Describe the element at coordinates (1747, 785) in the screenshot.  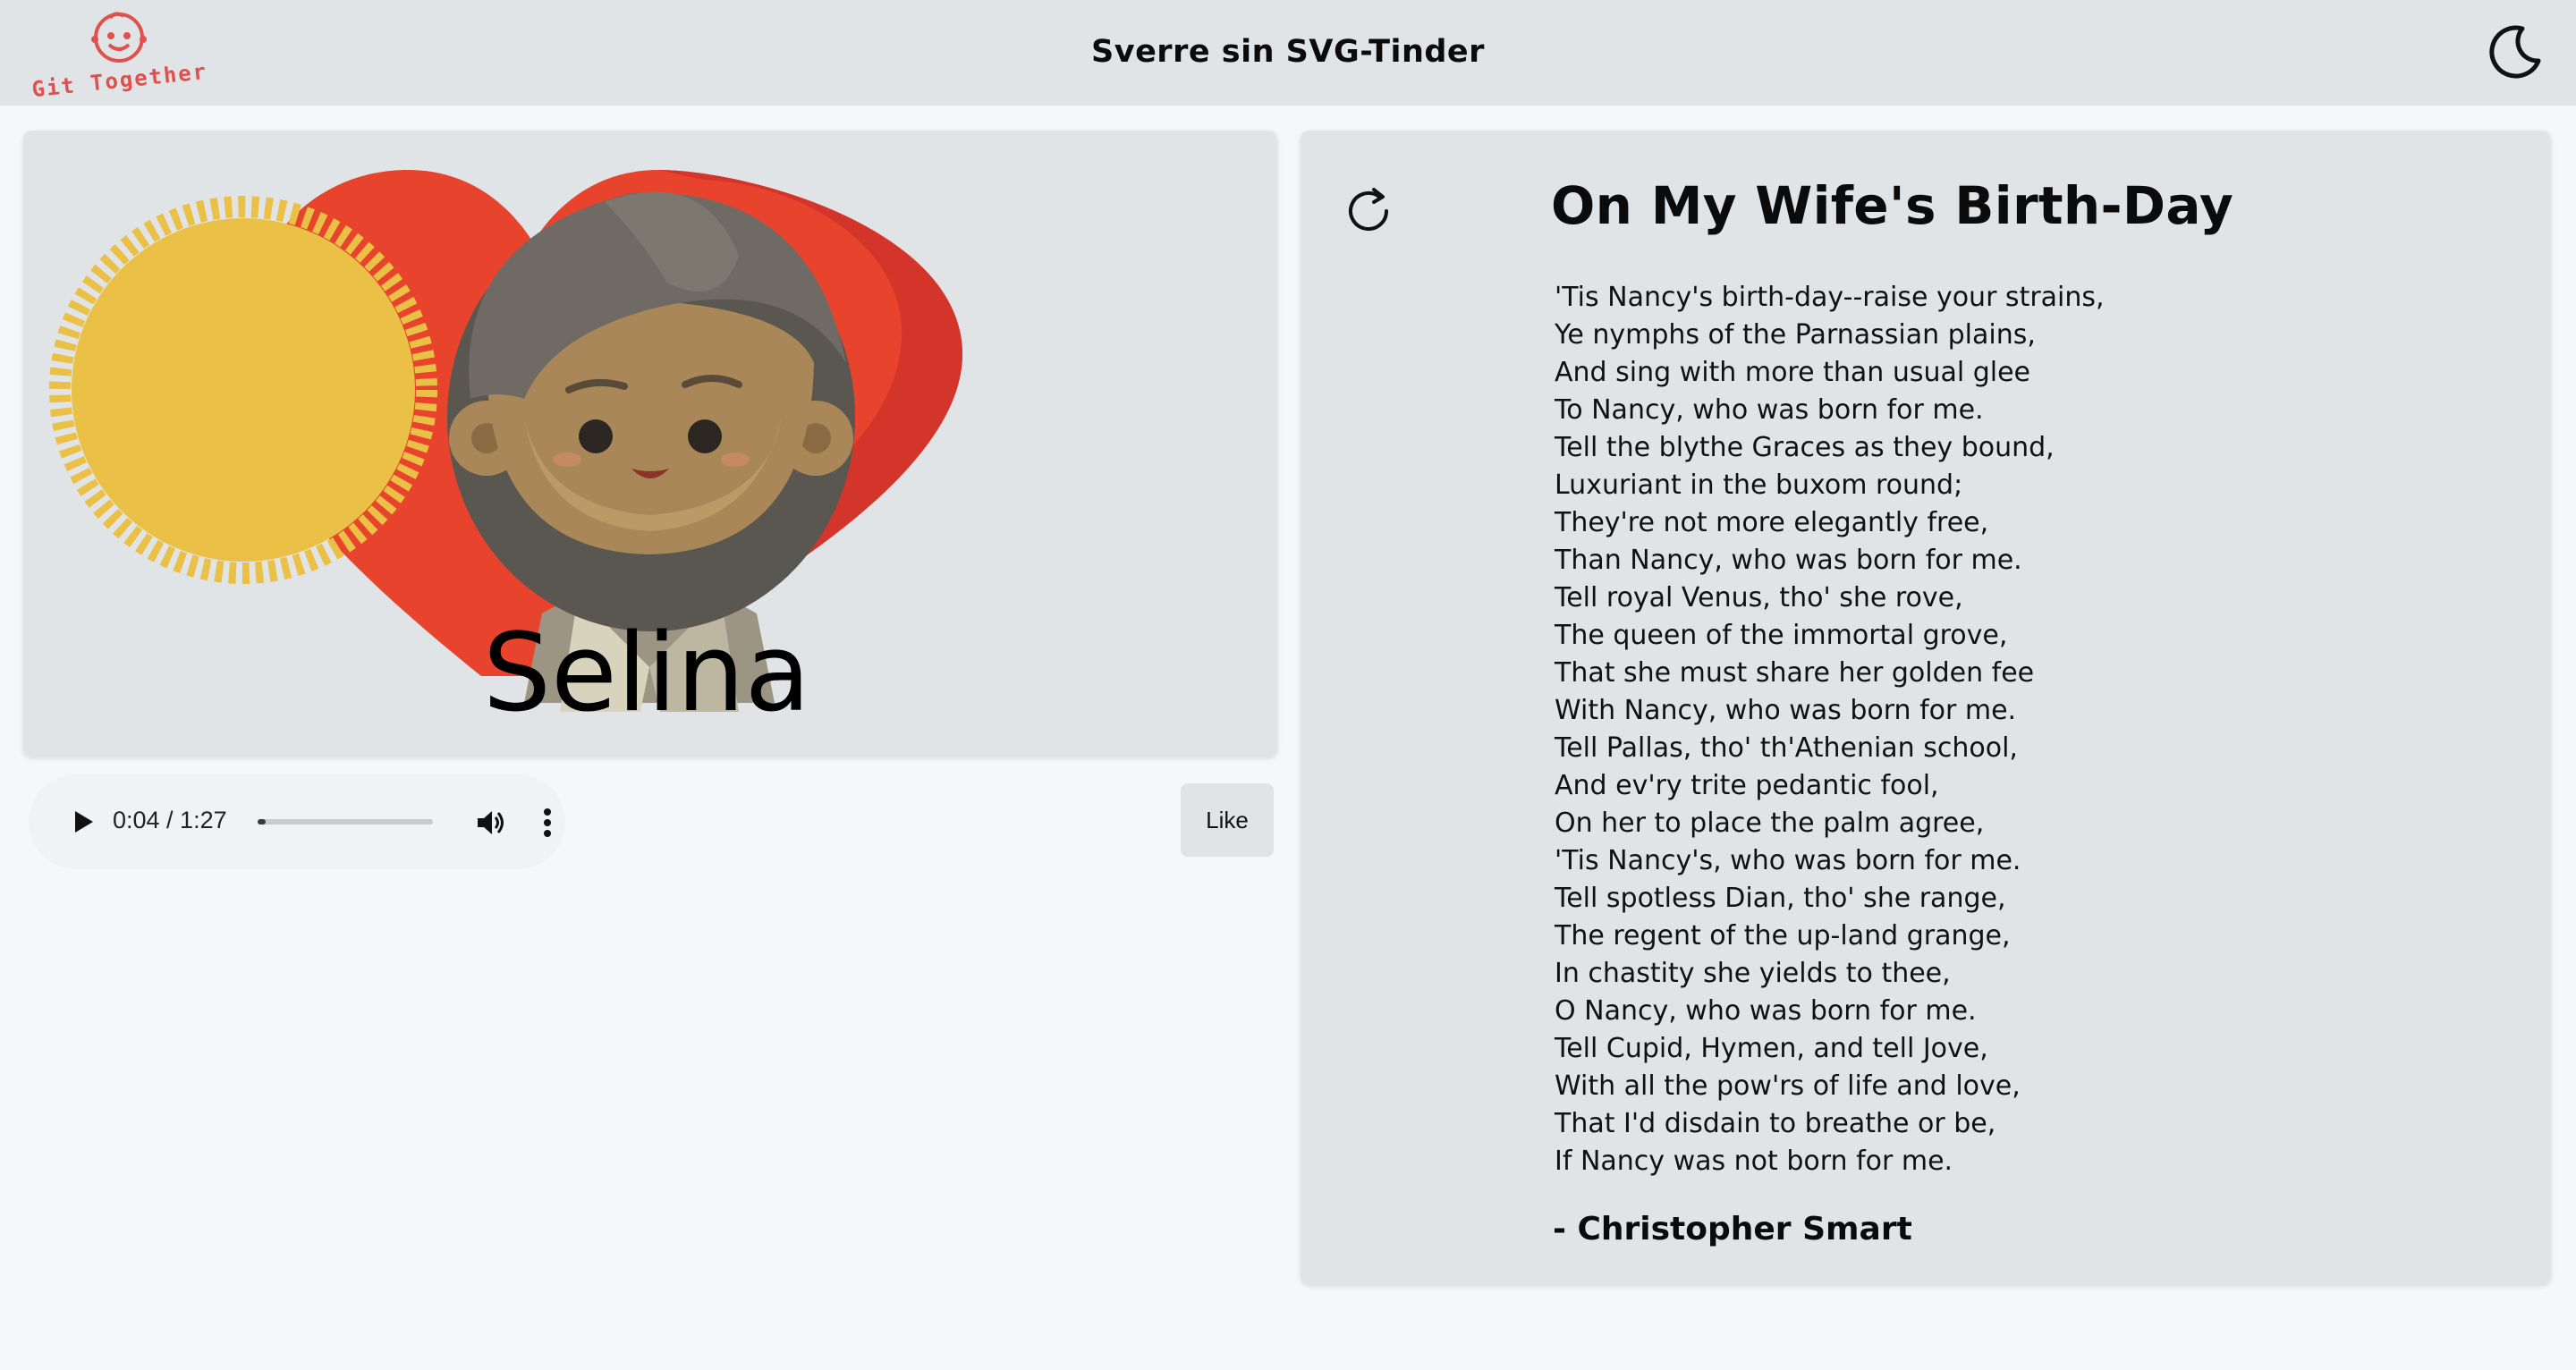
I see `poem-line: And ev'ry trite pedantic fool,` at that location.